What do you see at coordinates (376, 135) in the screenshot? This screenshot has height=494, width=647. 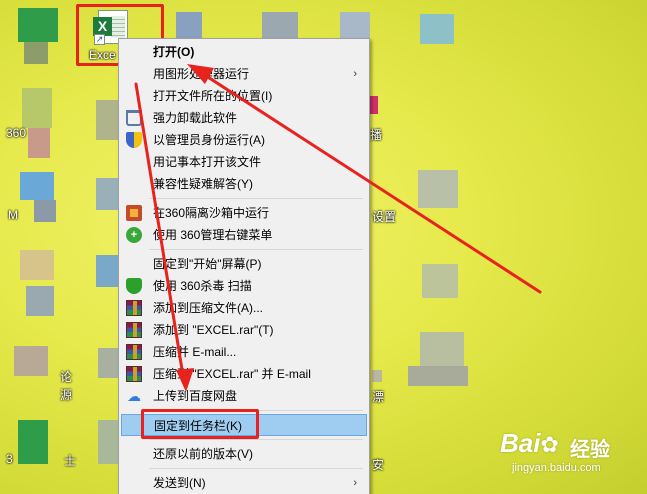 I see `desktop-label: 播` at bounding box center [376, 135].